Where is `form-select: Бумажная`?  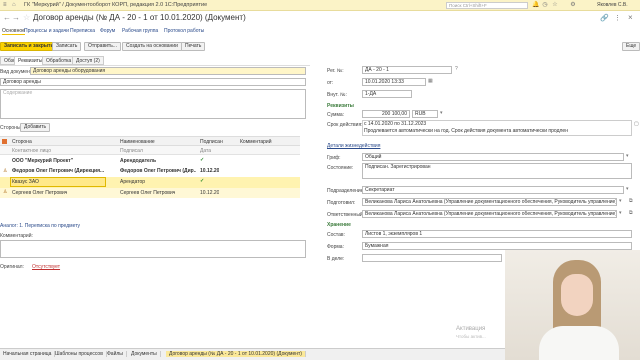
form-select: Бумажная is located at coordinates (497, 246).